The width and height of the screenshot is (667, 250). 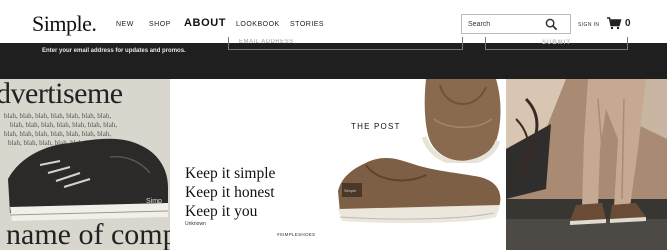 I want to click on signin-link: SIGN IN, so click(x=588, y=25).